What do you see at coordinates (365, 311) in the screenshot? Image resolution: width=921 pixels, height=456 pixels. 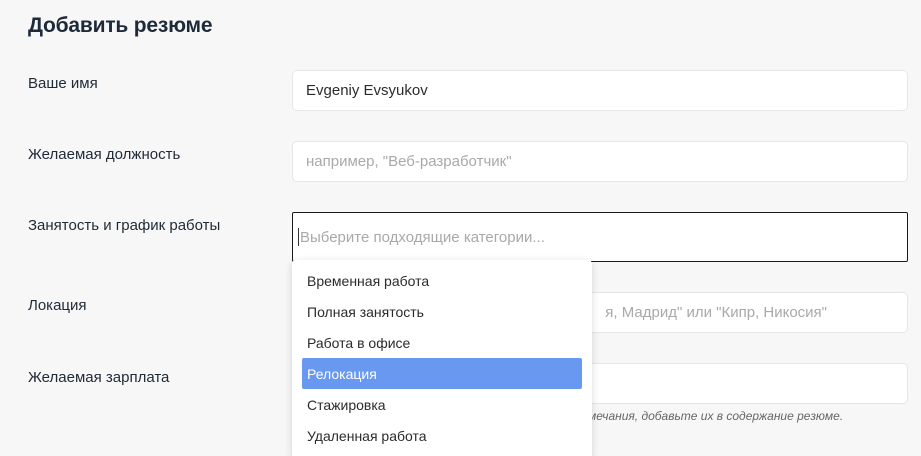 I see `dropdown-option-label: Полная занятость` at bounding box center [365, 311].